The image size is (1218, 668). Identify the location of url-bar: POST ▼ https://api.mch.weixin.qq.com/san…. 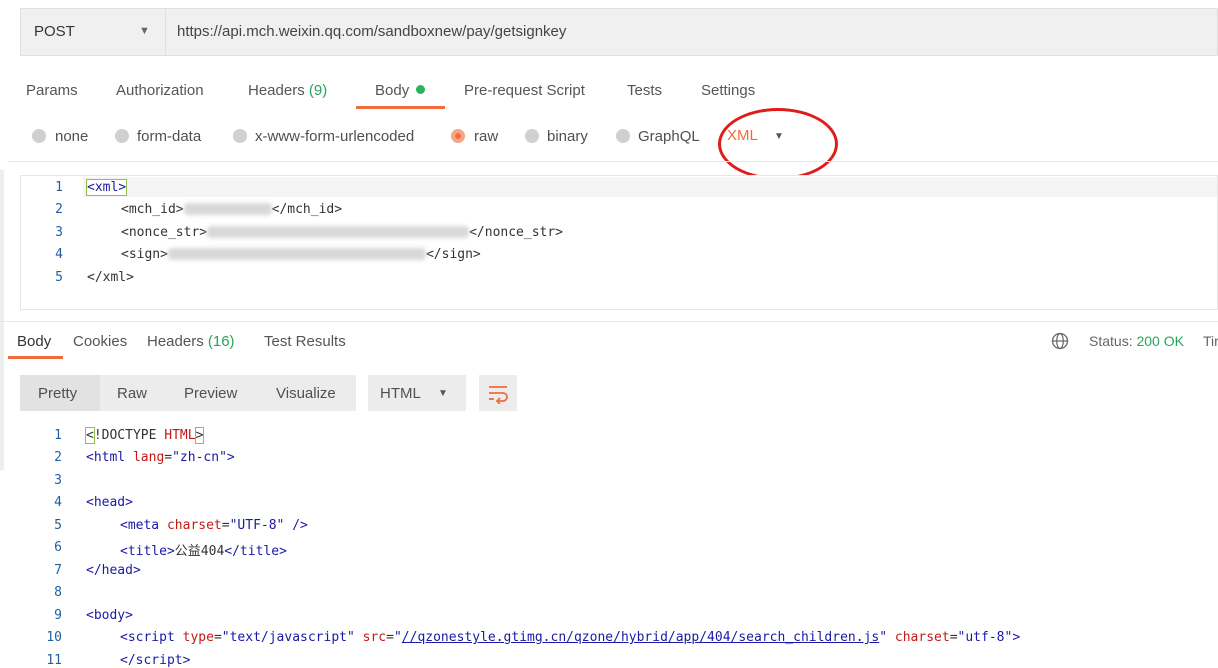
(619, 32).